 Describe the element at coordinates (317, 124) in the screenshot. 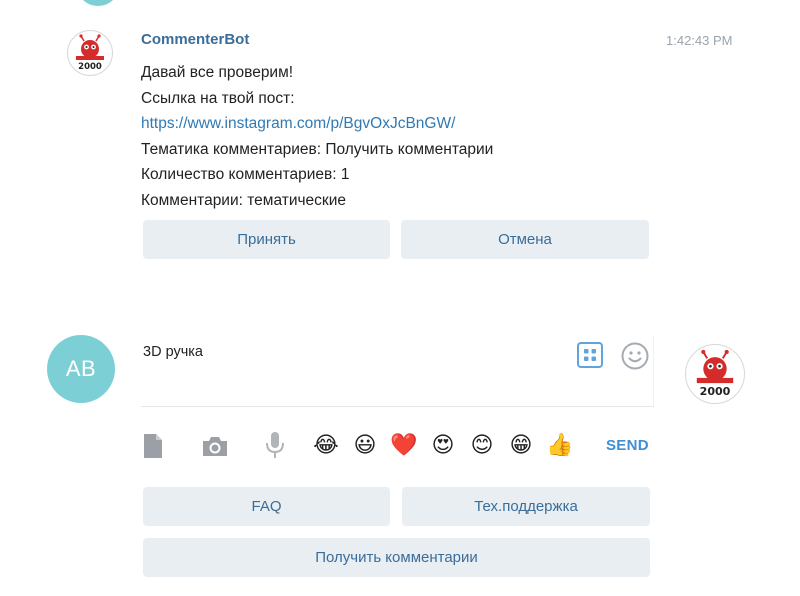

I see `post-link: https://www.instagram.com/p/BgvOxJcBnGW/` at that location.